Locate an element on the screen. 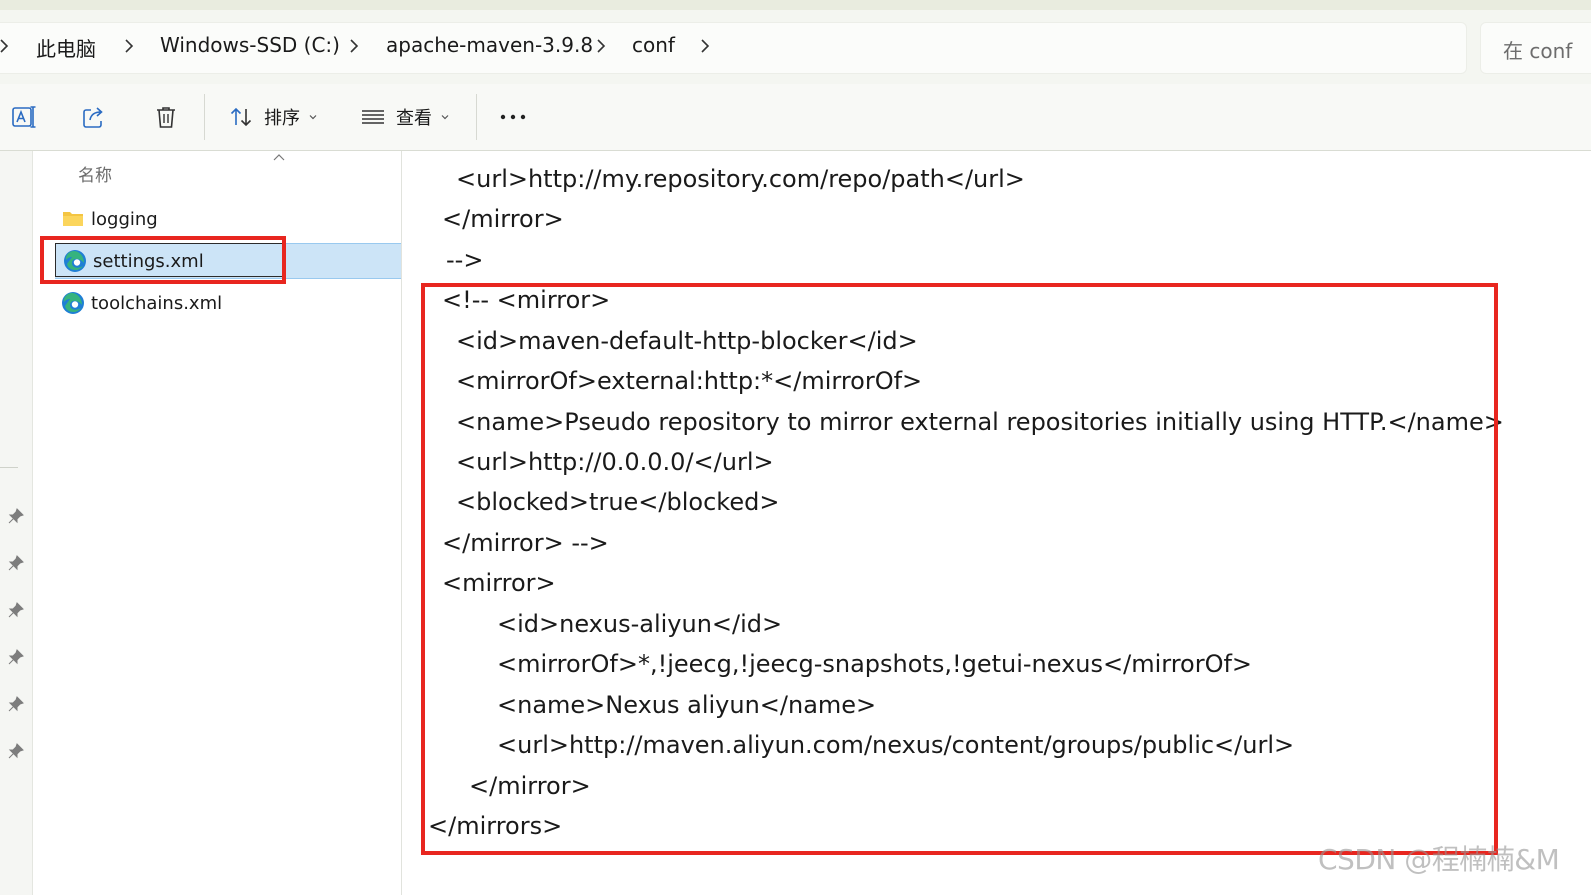 This screenshot has width=1591, height=895. sort-ascending-icon is located at coordinates (279, 157).